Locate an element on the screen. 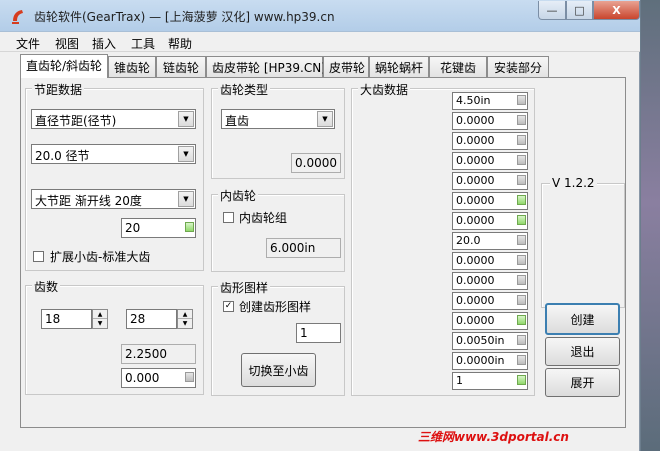  gear-data-row: 20.0 is located at coordinates (490, 241).